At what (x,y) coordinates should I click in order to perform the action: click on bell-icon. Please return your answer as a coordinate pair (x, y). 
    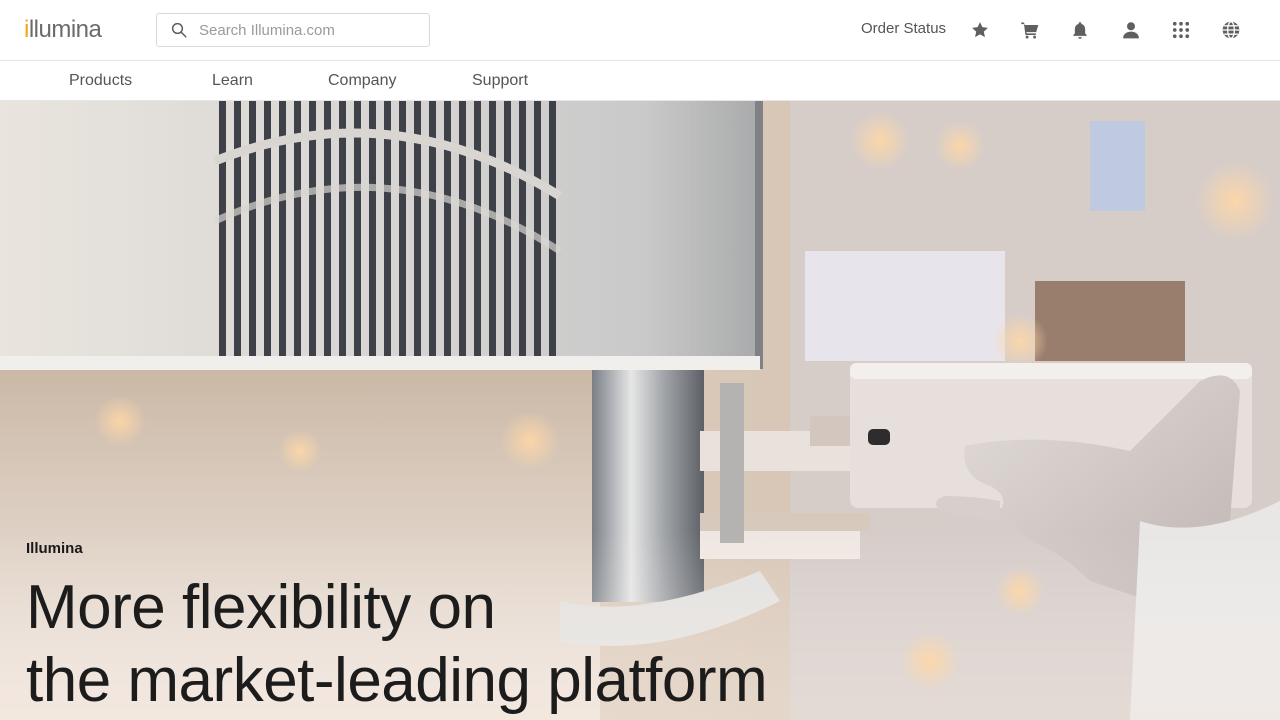
    Looking at the image, I should click on (1080, 30).